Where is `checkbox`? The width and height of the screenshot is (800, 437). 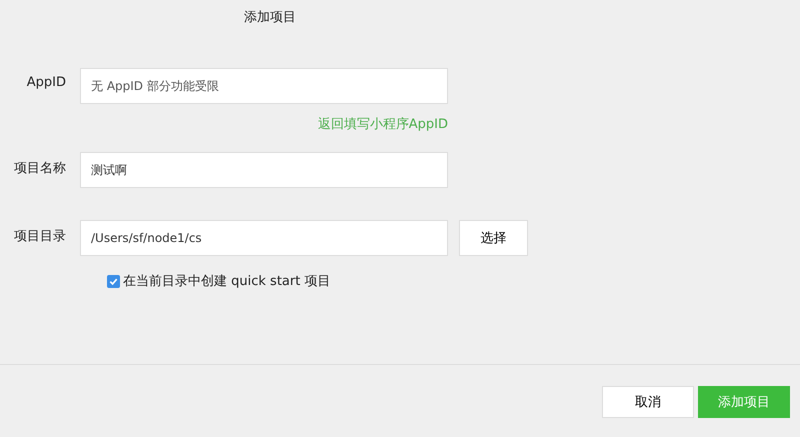
checkbox is located at coordinates (113, 281).